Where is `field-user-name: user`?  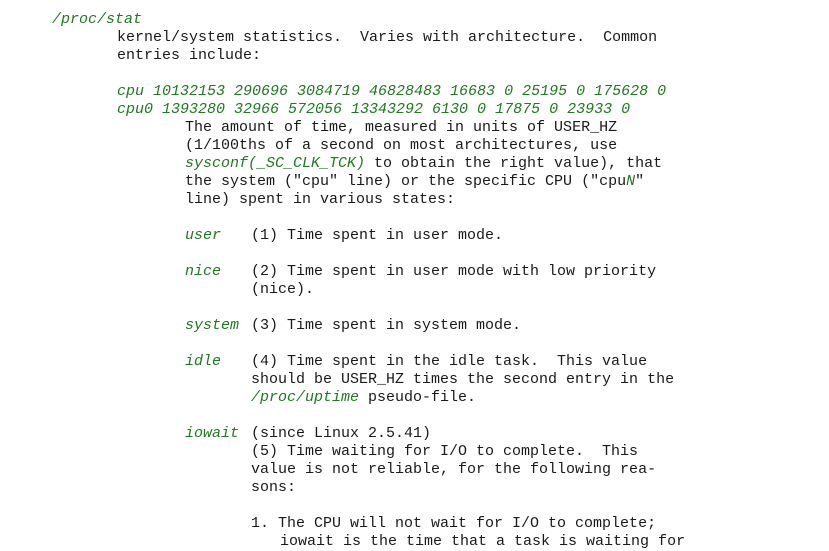
field-user-name: user is located at coordinates (203, 235).